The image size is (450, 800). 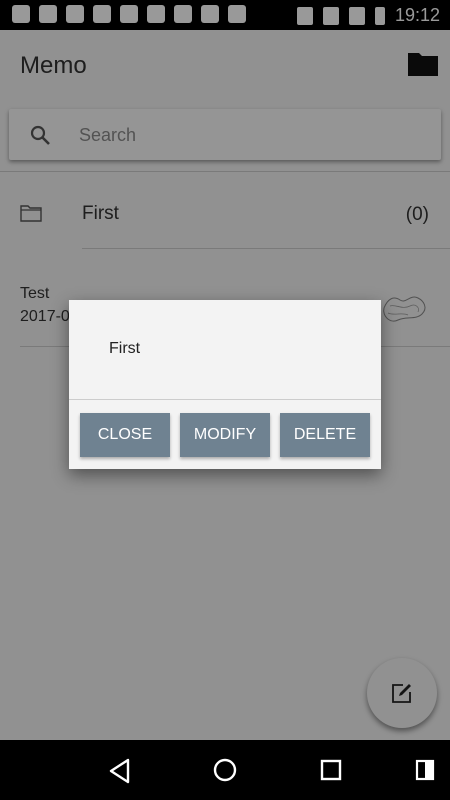 I want to click on home-icon, so click(x=225, y=770).